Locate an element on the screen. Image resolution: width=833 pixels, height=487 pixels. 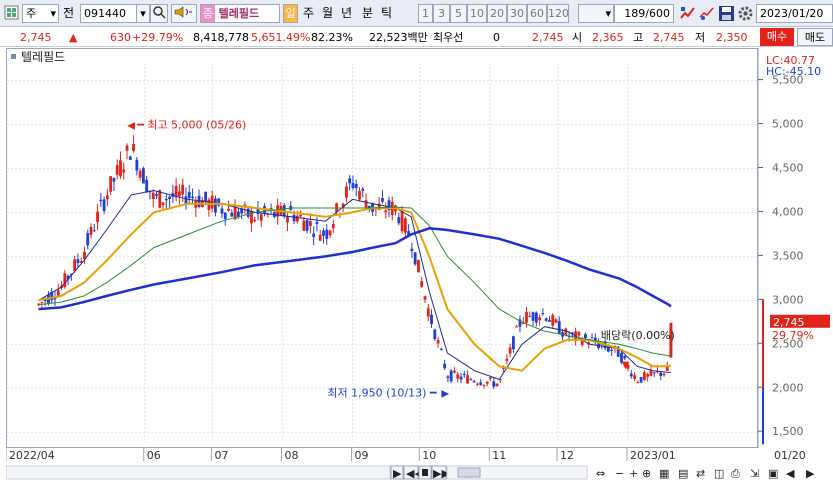
sell-button: 매도 is located at coordinates (815, 37).